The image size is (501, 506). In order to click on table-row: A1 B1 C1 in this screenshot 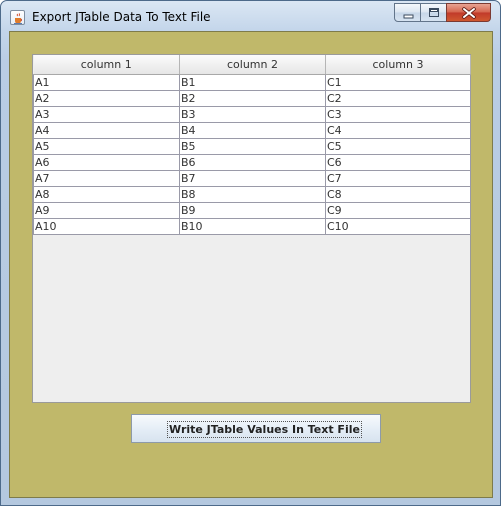, I will do `click(252, 82)`.